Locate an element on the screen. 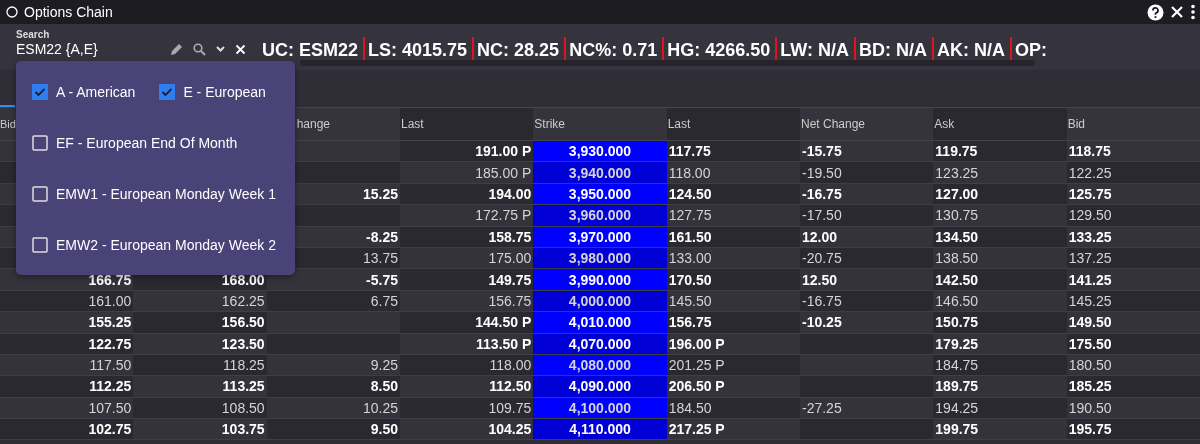 The image size is (1200, 444). table-cell: 122.75 is located at coordinates (67, 344).